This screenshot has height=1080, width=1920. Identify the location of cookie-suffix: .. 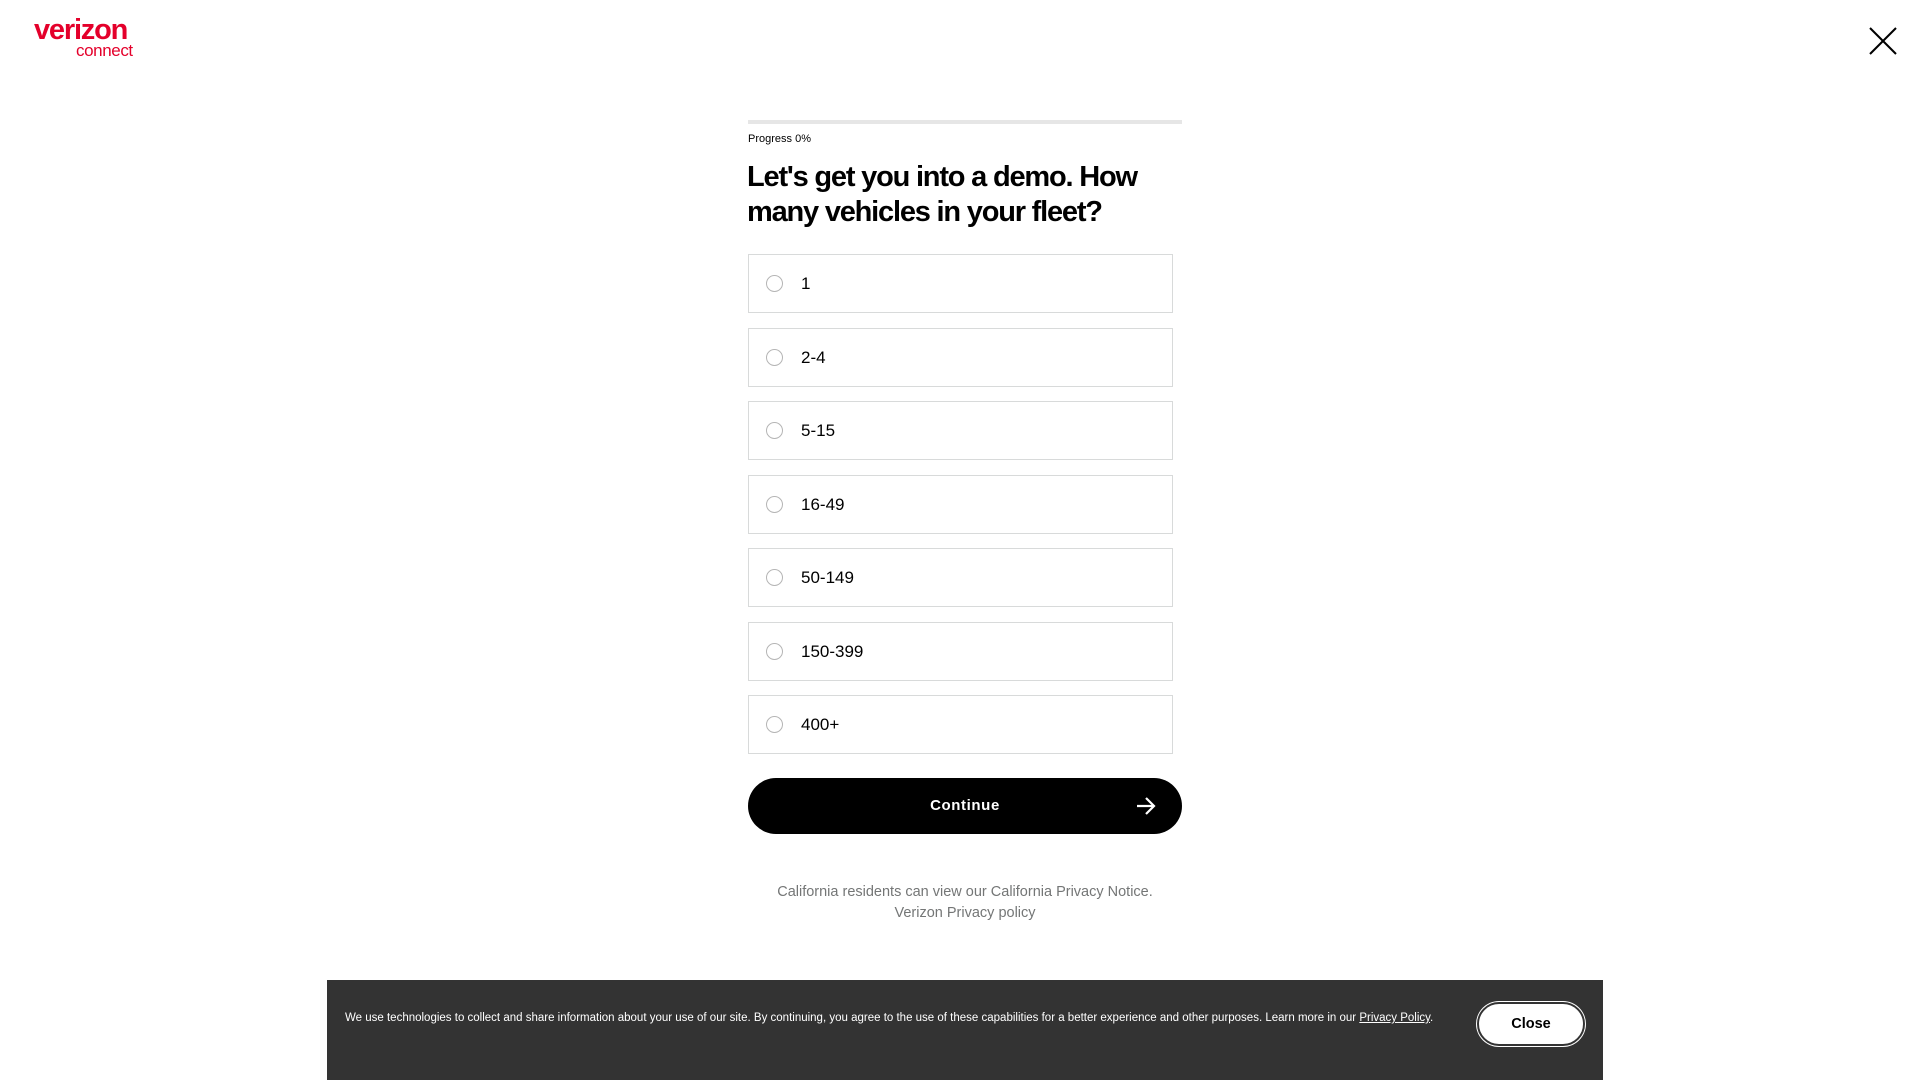
(1432, 1018).